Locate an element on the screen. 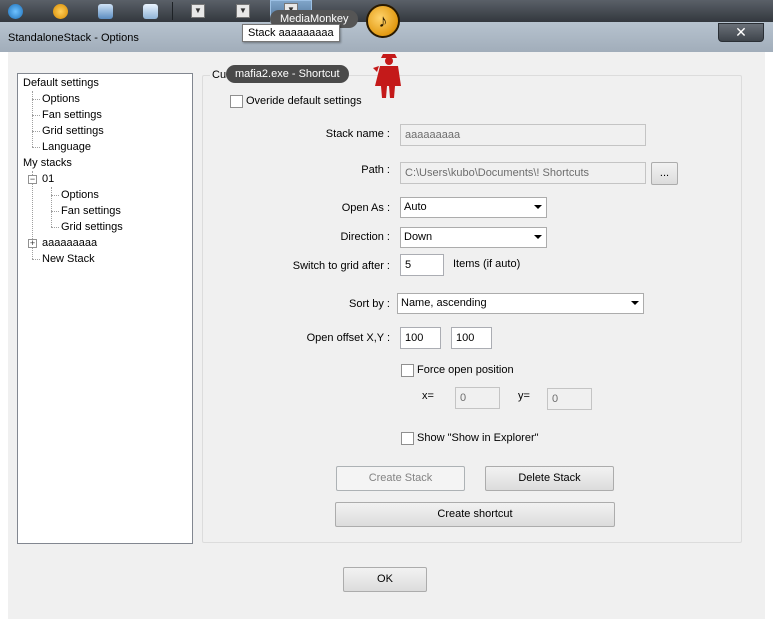 This screenshot has height=619, width=773. app-icon is located at coordinates (15, 11).